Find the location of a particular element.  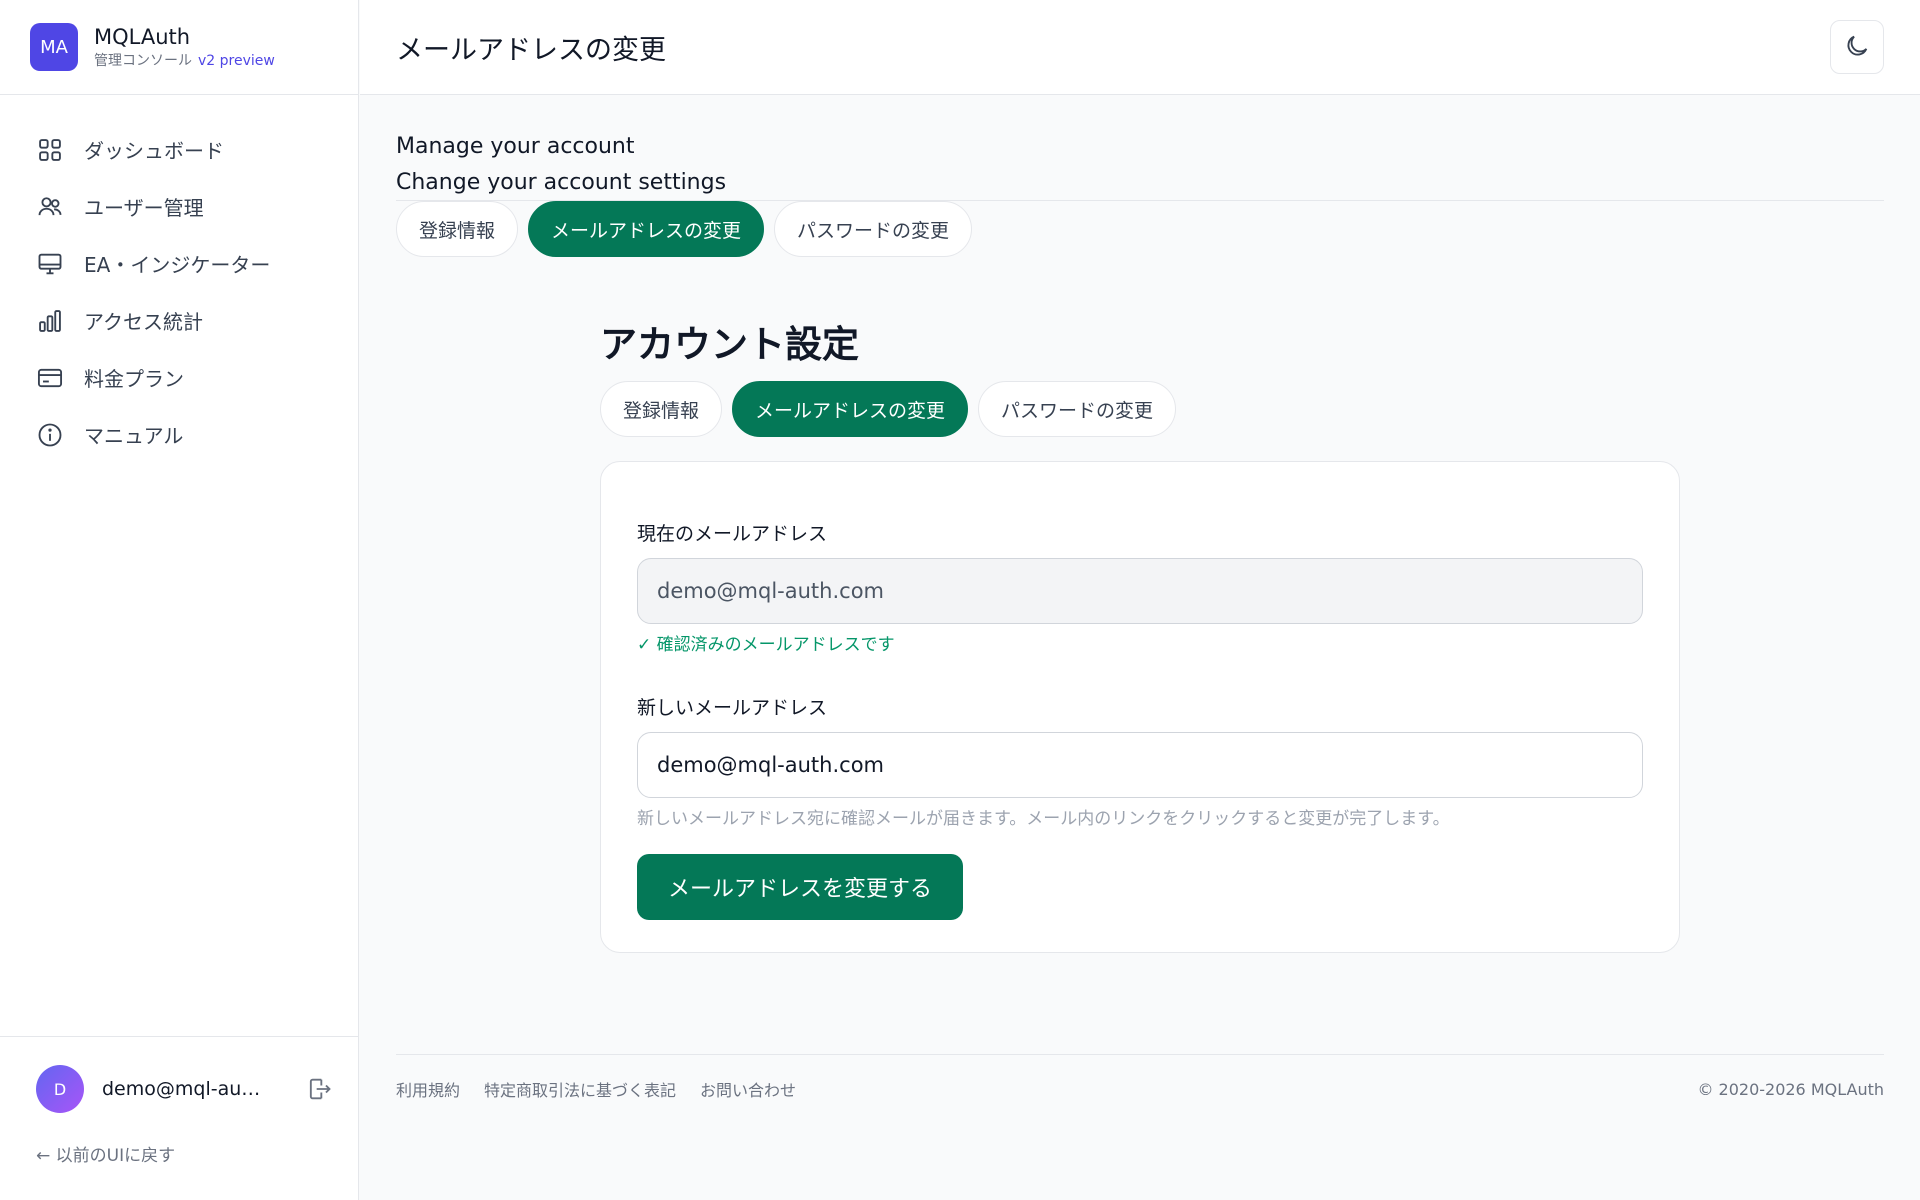

user-email: demo@mql-auth.com is located at coordinates (182, 1089).